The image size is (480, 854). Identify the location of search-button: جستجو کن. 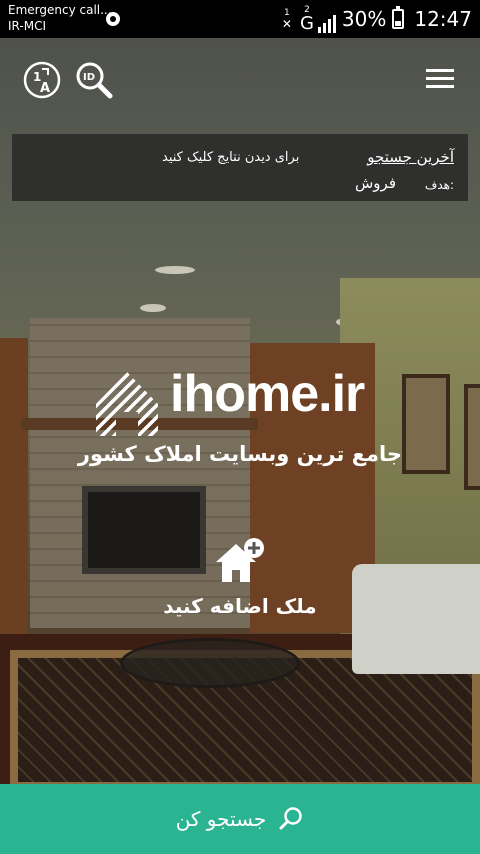
(240, 819).